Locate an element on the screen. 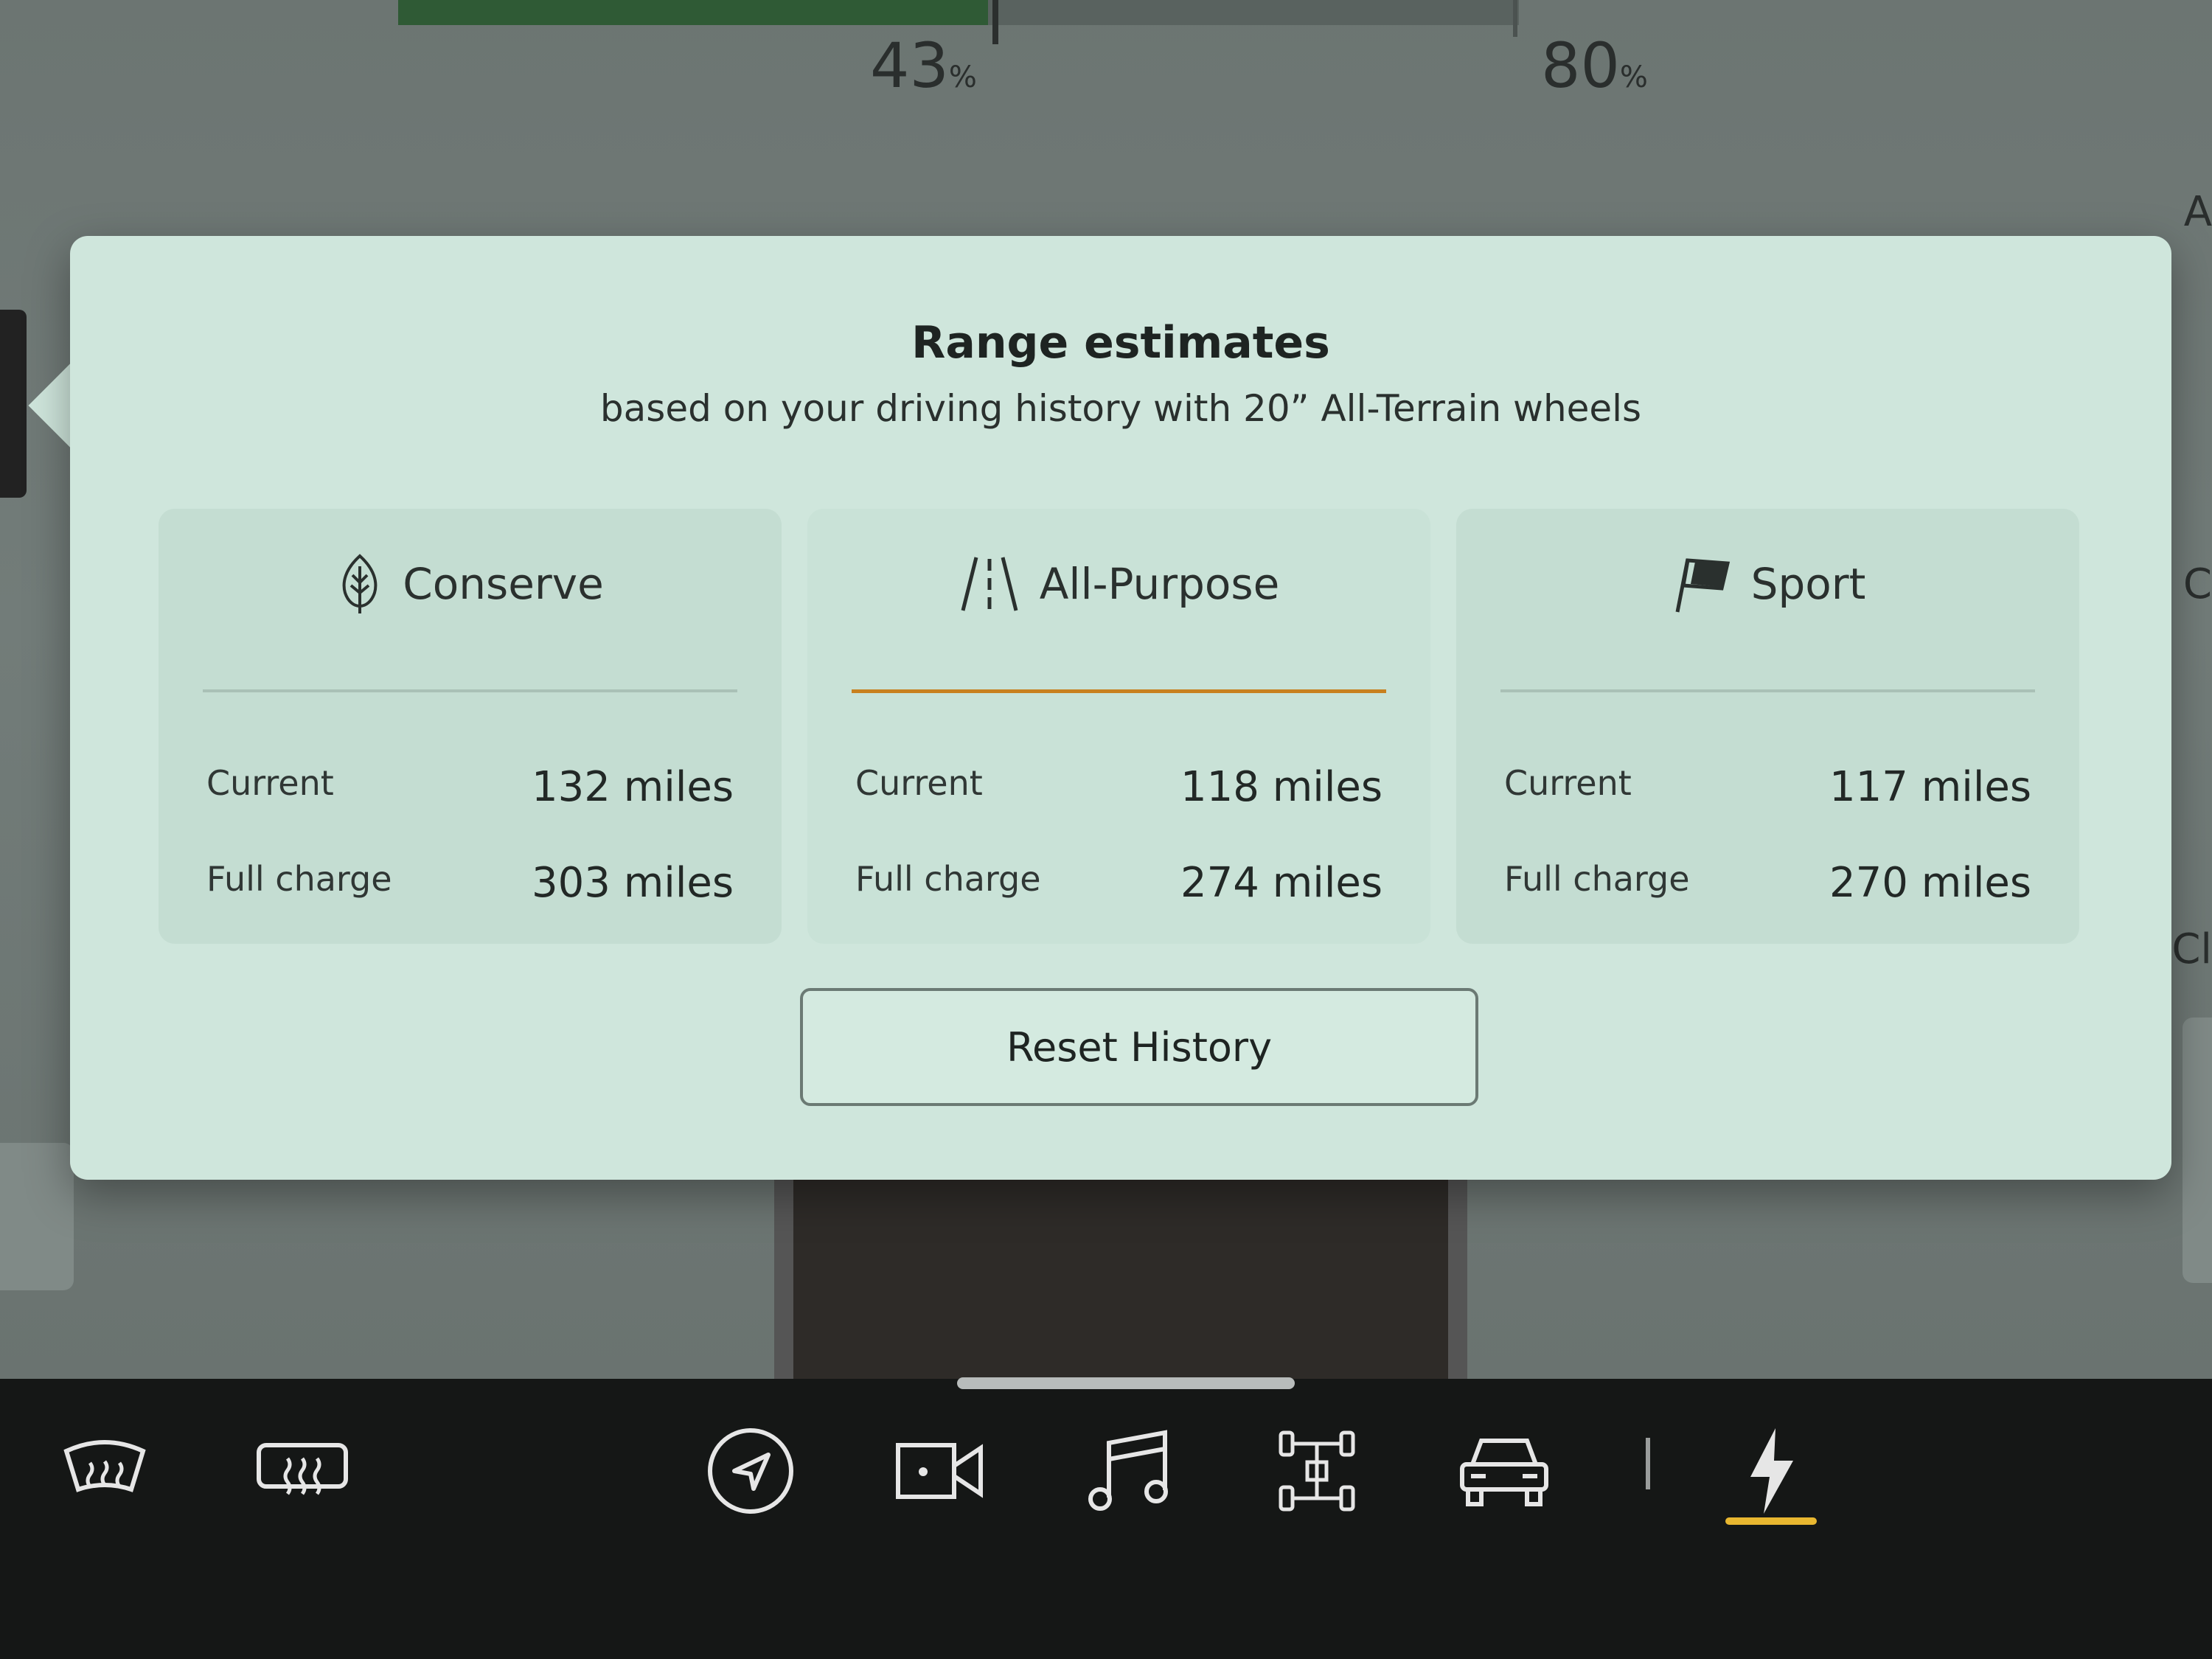 This screenshot has height=1659, width=2212. flag-icon is located at coordinates (1702, 585).